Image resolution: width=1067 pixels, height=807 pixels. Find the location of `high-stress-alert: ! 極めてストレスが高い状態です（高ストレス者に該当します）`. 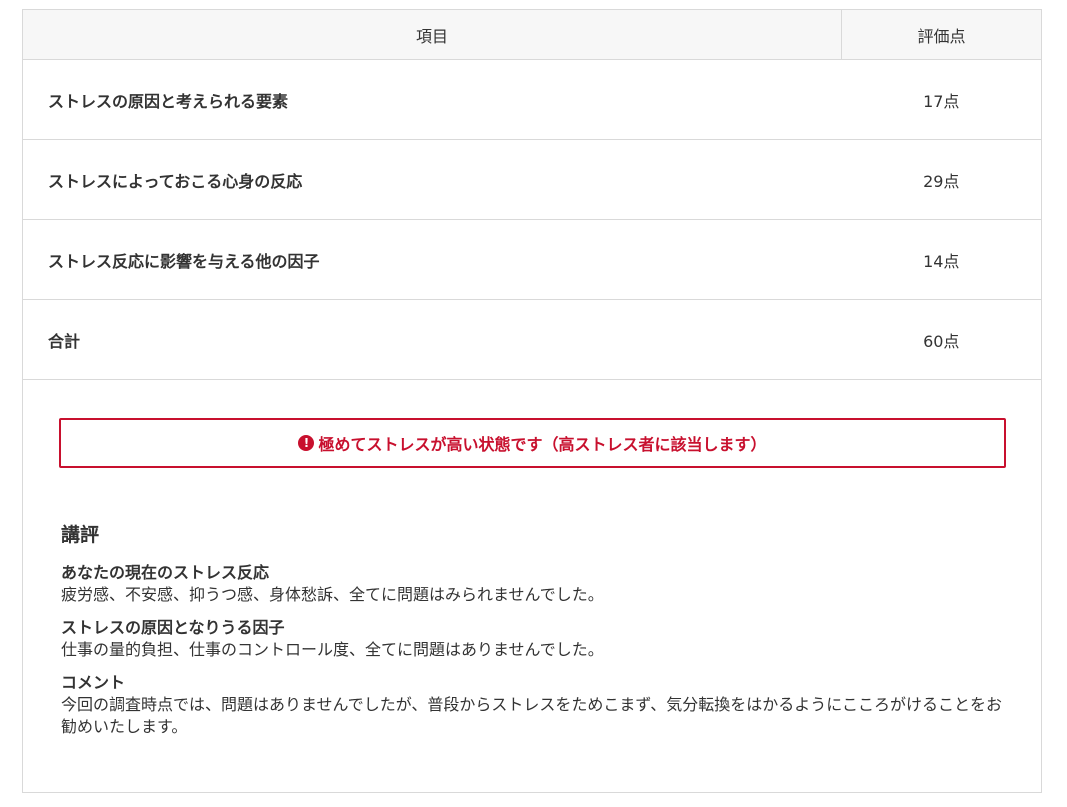

high-stress-alert: ! 極めてストレスが高い状態です（高ストレス者に該当します） is located at coordinates (532, 443).